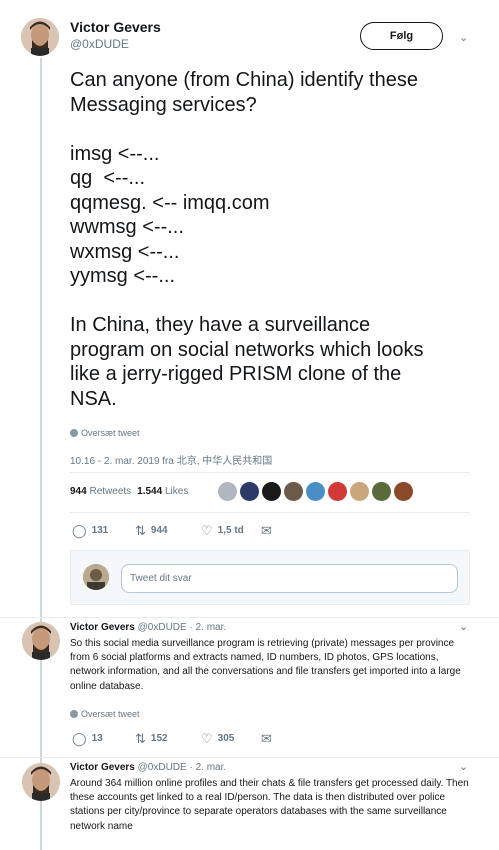 The image size is (499, 850). Describe the element at coordinates (231, 530) in the screenshot. I see `like-button: ♡ 1,5 td` at that location.